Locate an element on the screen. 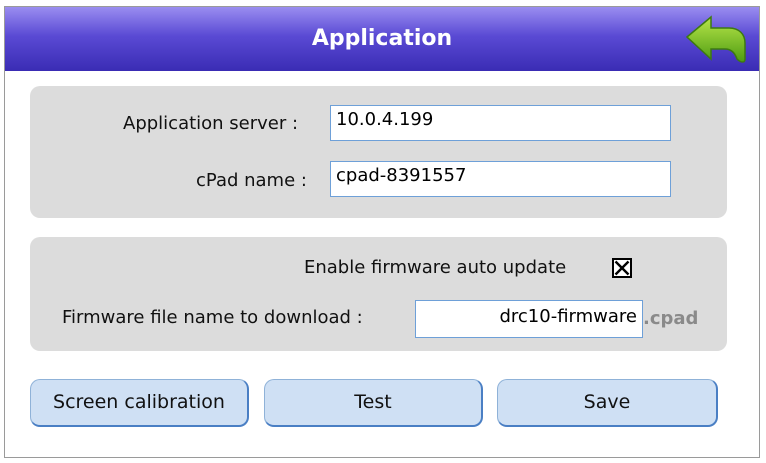 The image size is (766, 463). firmware-file-input: drc10-firmware is located at coordinates (529, 319).